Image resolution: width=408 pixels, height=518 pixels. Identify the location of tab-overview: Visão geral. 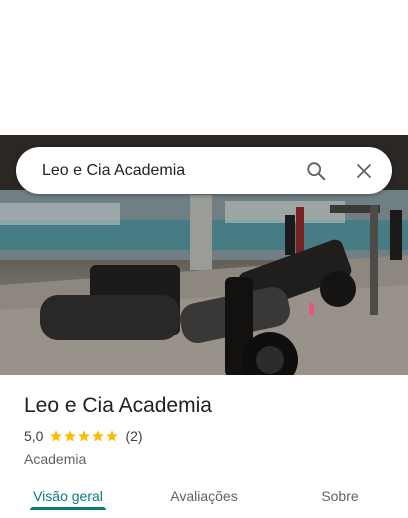
(68, 492).